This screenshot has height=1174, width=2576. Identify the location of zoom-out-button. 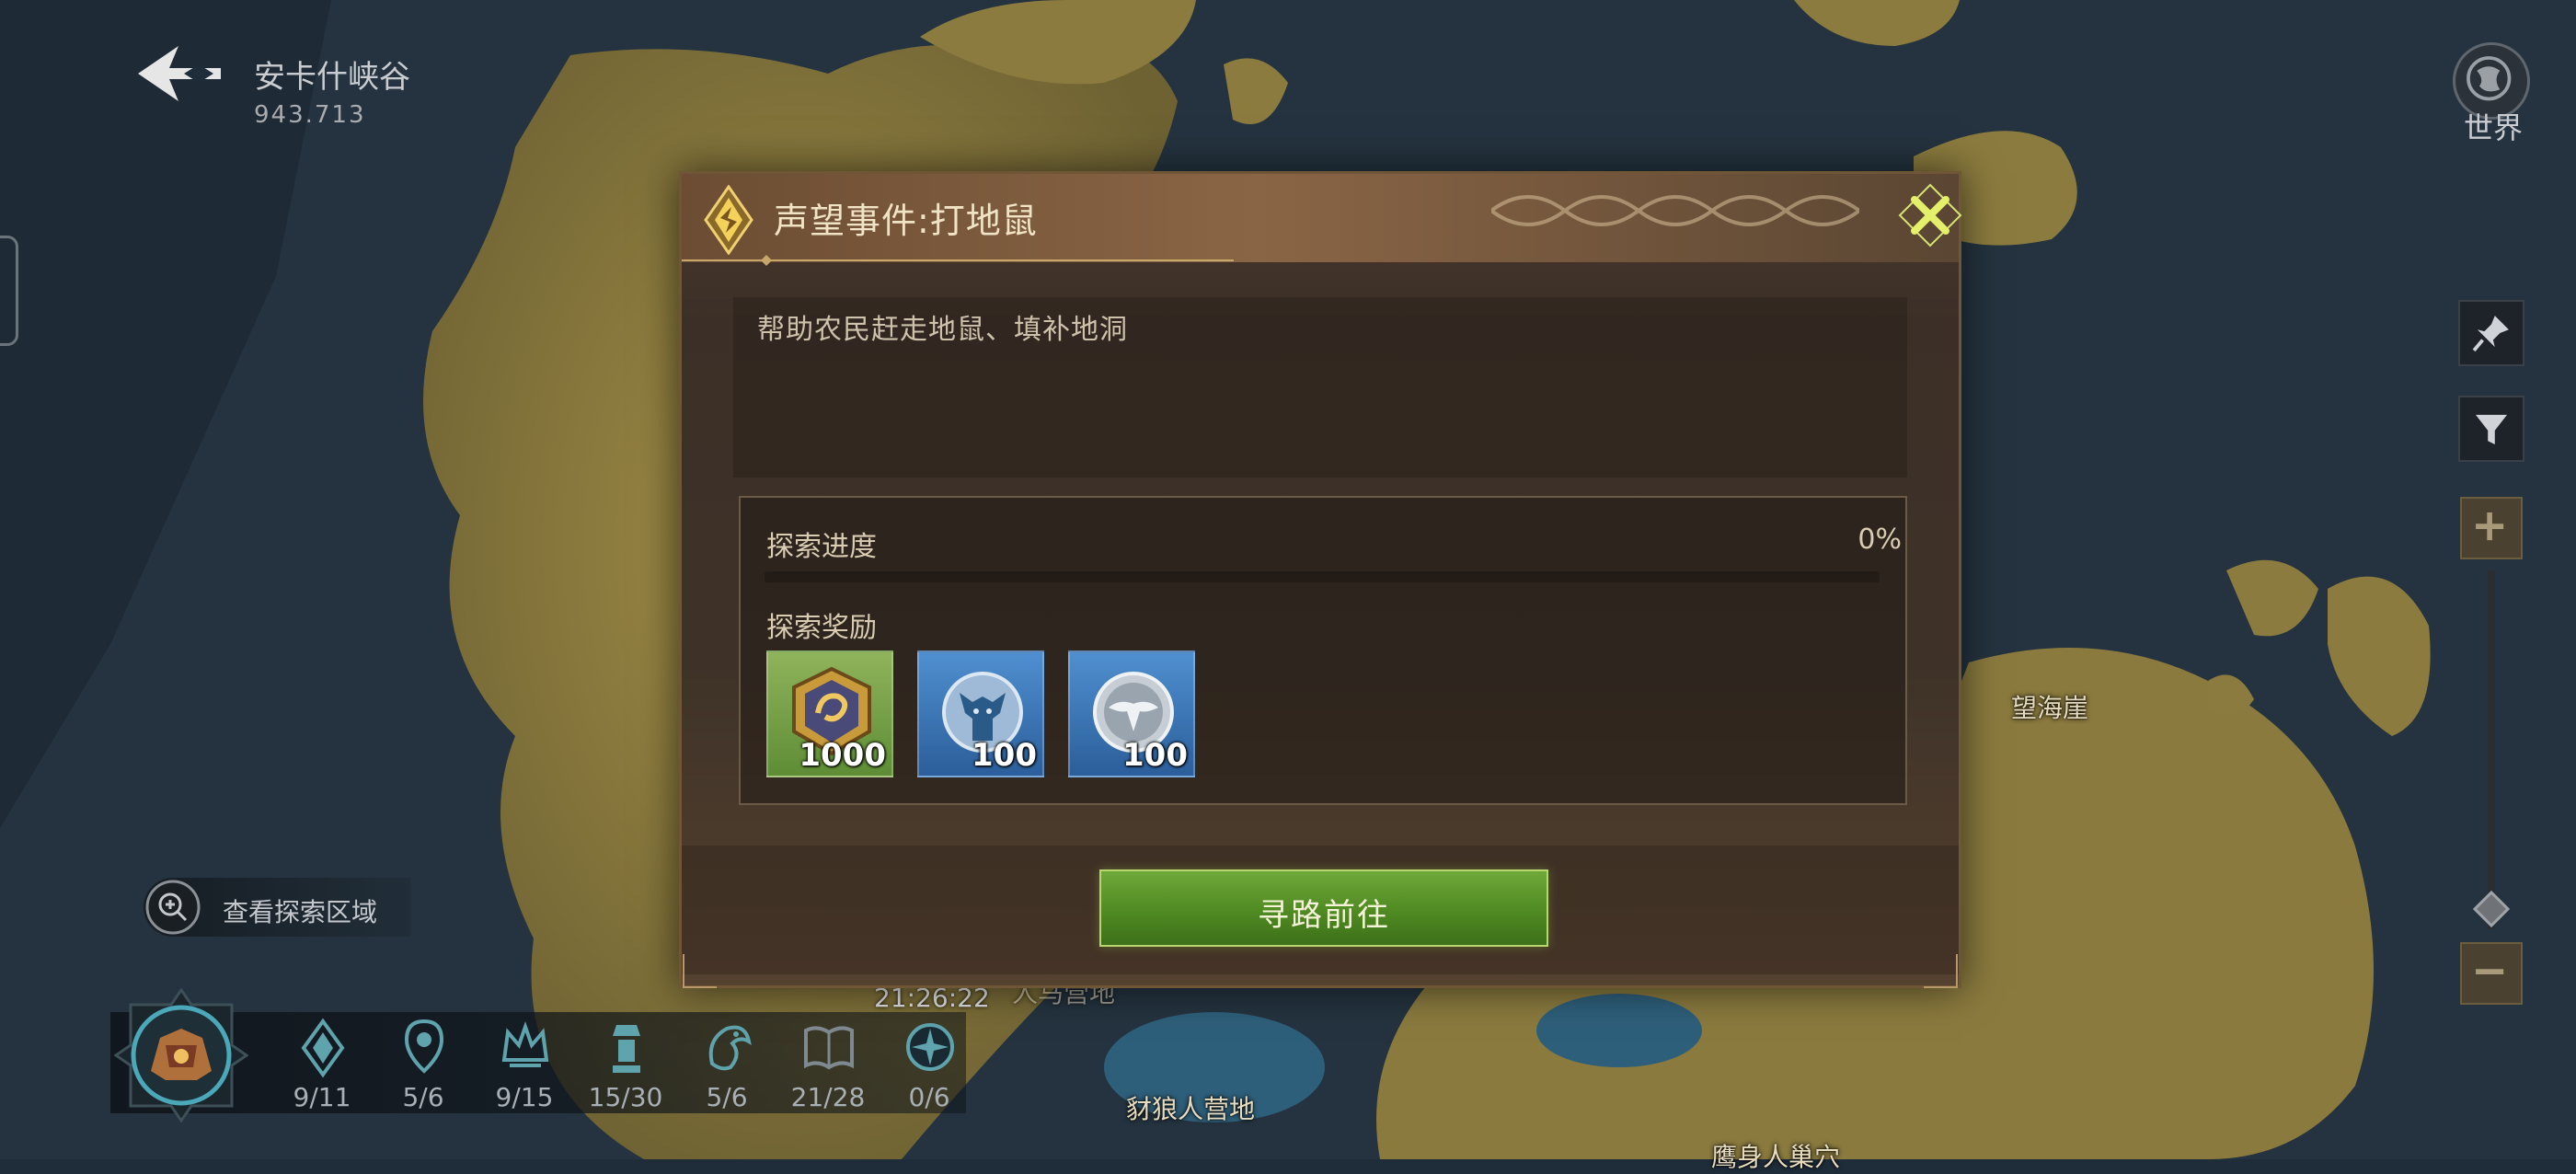
(2491, 973).